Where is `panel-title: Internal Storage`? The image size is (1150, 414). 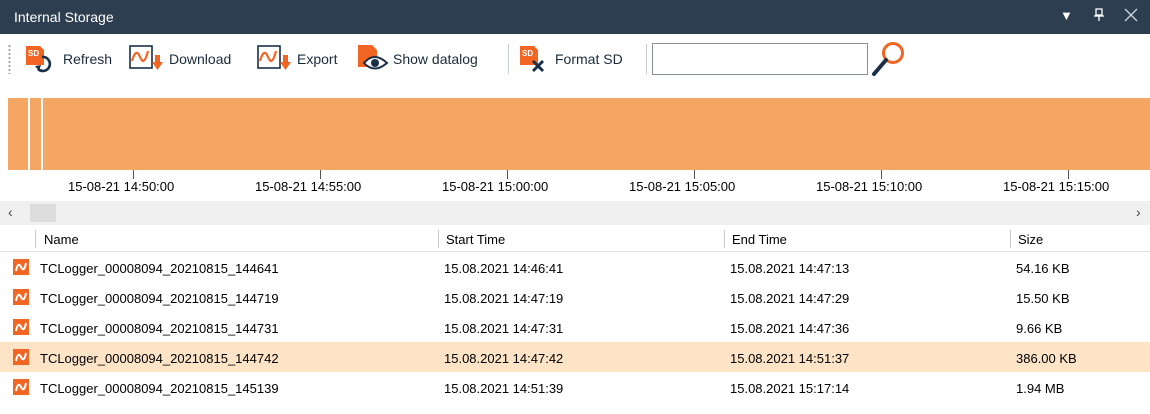
panel-title: Internal Storage is located at coordinates (64, 17).